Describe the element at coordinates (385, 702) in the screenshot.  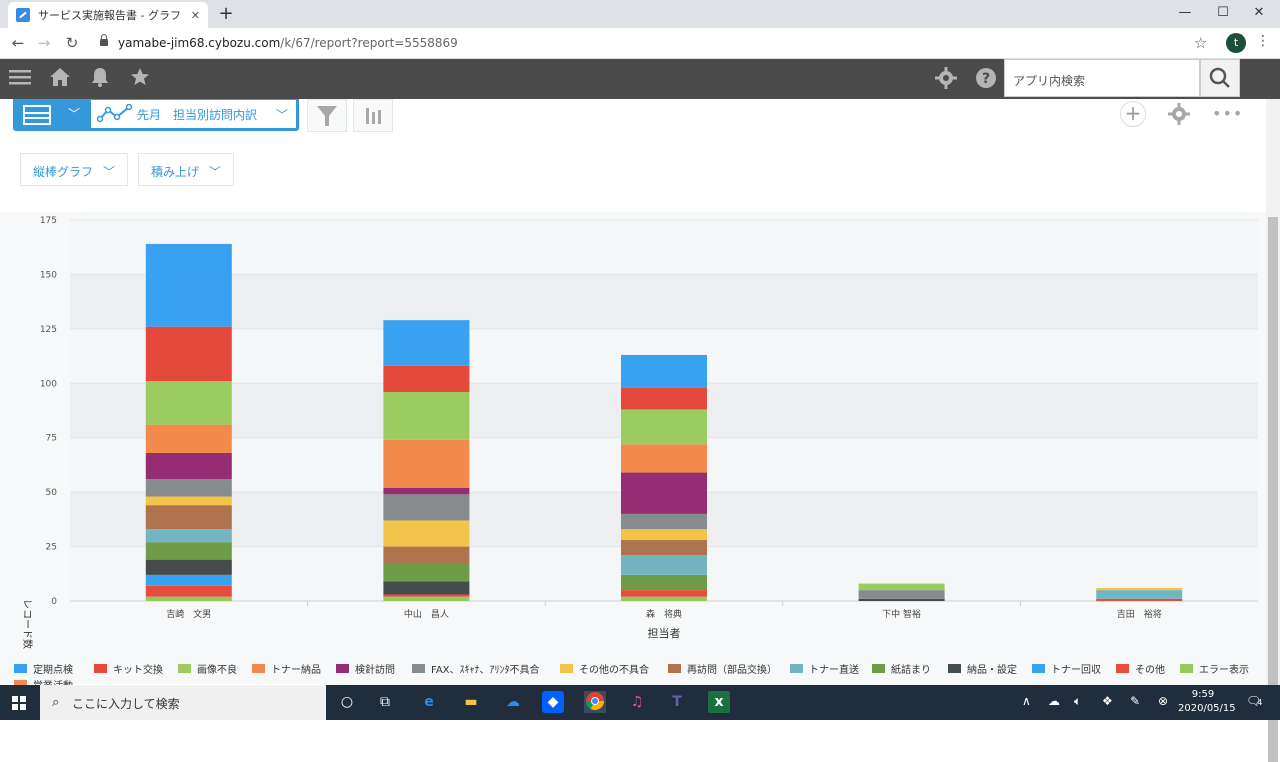
I see `task-view-icon: ⧉` at that location.